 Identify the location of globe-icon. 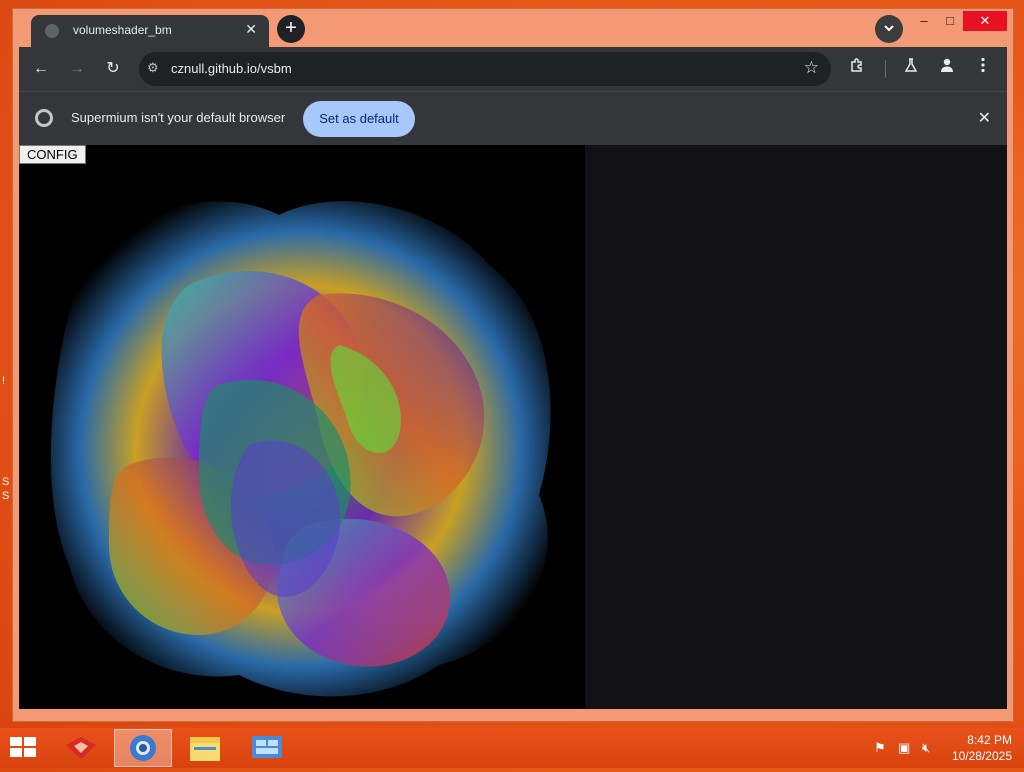
(52, 31).